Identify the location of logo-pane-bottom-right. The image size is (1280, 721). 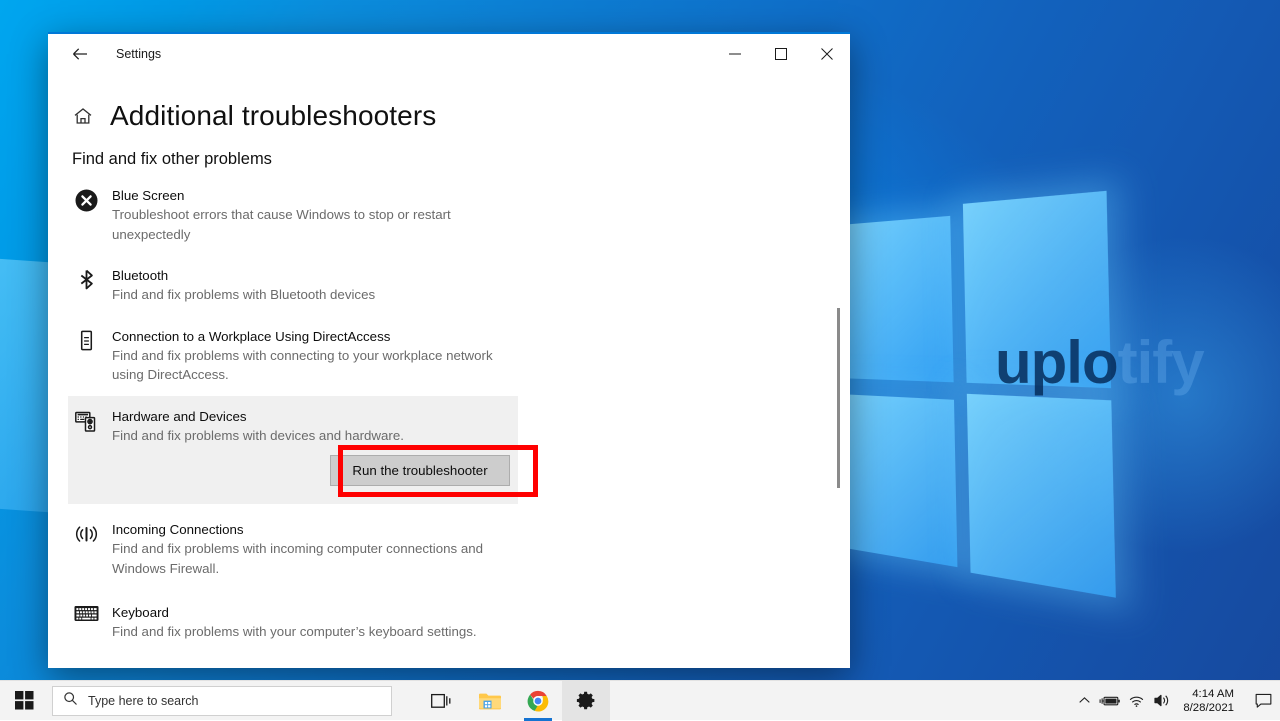
(1041, 495).